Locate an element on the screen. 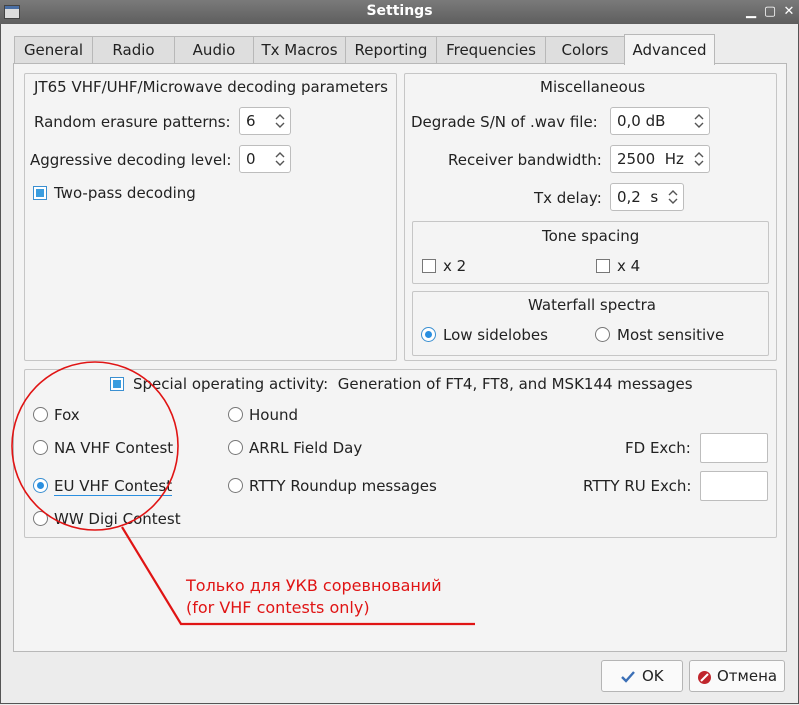 This screenshot has width=799, height=705. cancel-button: Отмена is located at coordinates (737, 676).